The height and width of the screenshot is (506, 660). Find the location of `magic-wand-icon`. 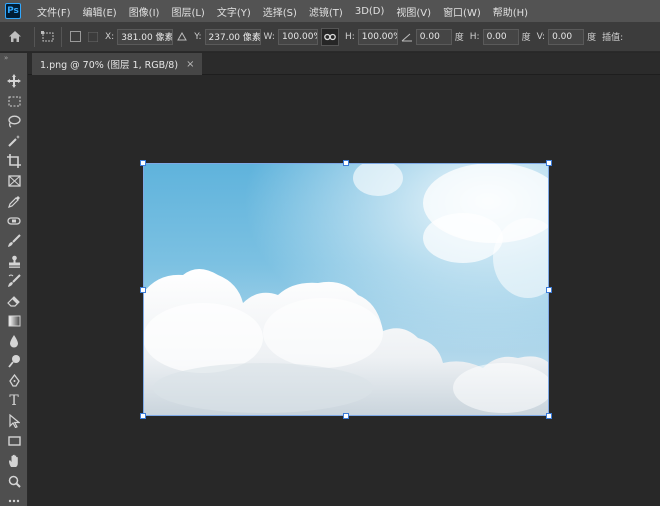

magic-wand-icon is located at coordinates (14, 141).